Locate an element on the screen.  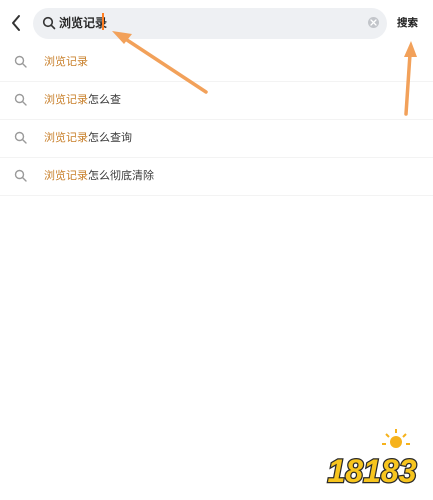
clear-button is located at coordinates (373, 22).